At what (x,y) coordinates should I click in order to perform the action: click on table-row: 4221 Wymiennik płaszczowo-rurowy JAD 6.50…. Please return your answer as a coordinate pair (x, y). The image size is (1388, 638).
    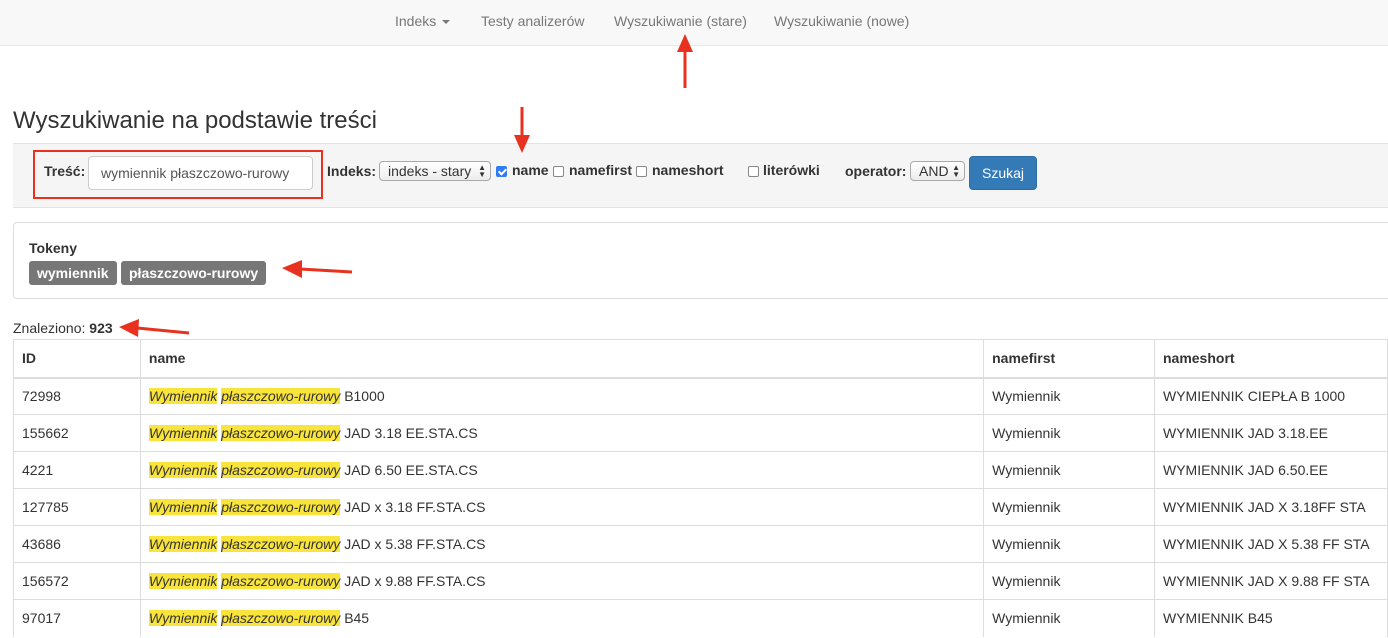
    Looking at the image, I should click on (700, 470).